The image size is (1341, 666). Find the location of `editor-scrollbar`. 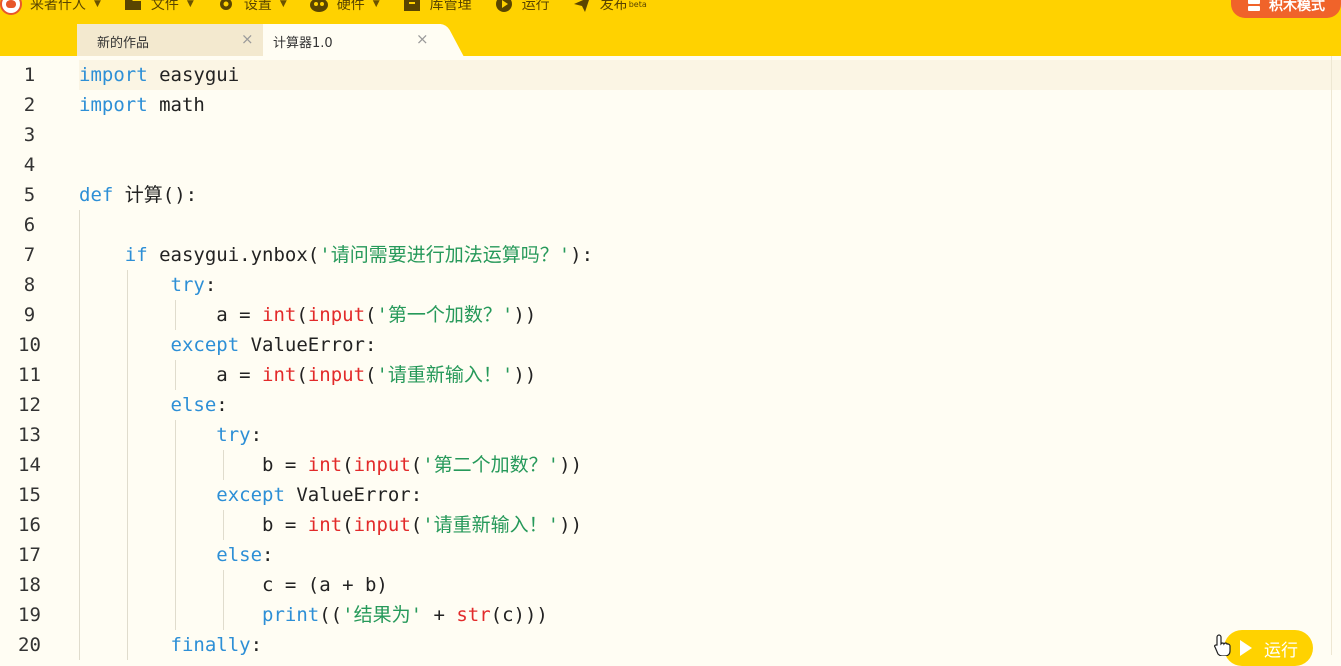

editor-scrollbar is located at coordinates (1336, 355).